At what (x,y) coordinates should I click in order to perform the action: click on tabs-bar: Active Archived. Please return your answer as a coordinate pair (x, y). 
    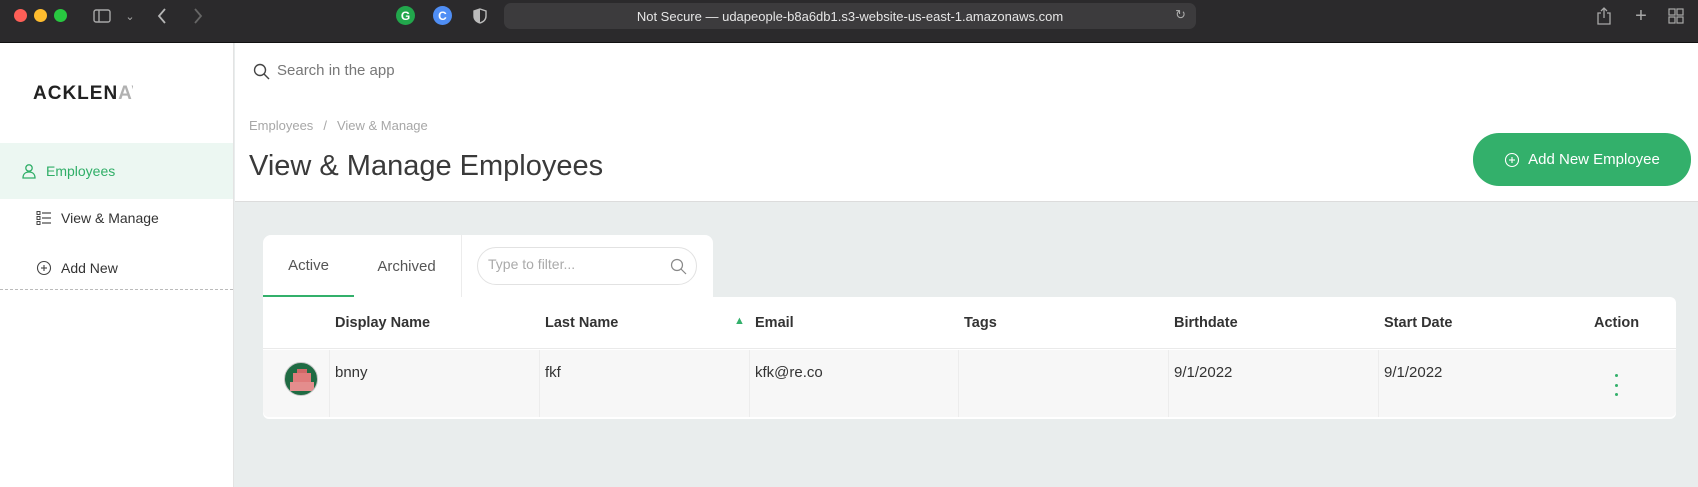
    Looking at the image, I should click on (488, 266).